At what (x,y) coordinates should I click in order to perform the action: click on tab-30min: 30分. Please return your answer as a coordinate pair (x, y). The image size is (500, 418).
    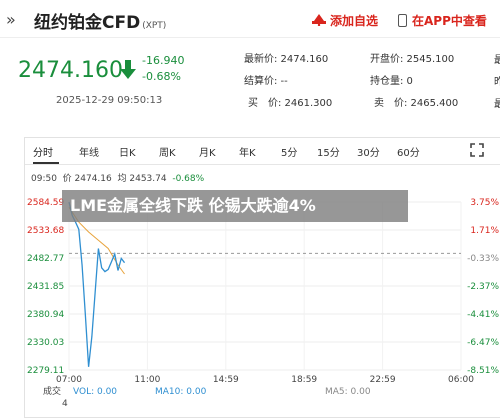
    Looking at the image, I should click on (368, 151).